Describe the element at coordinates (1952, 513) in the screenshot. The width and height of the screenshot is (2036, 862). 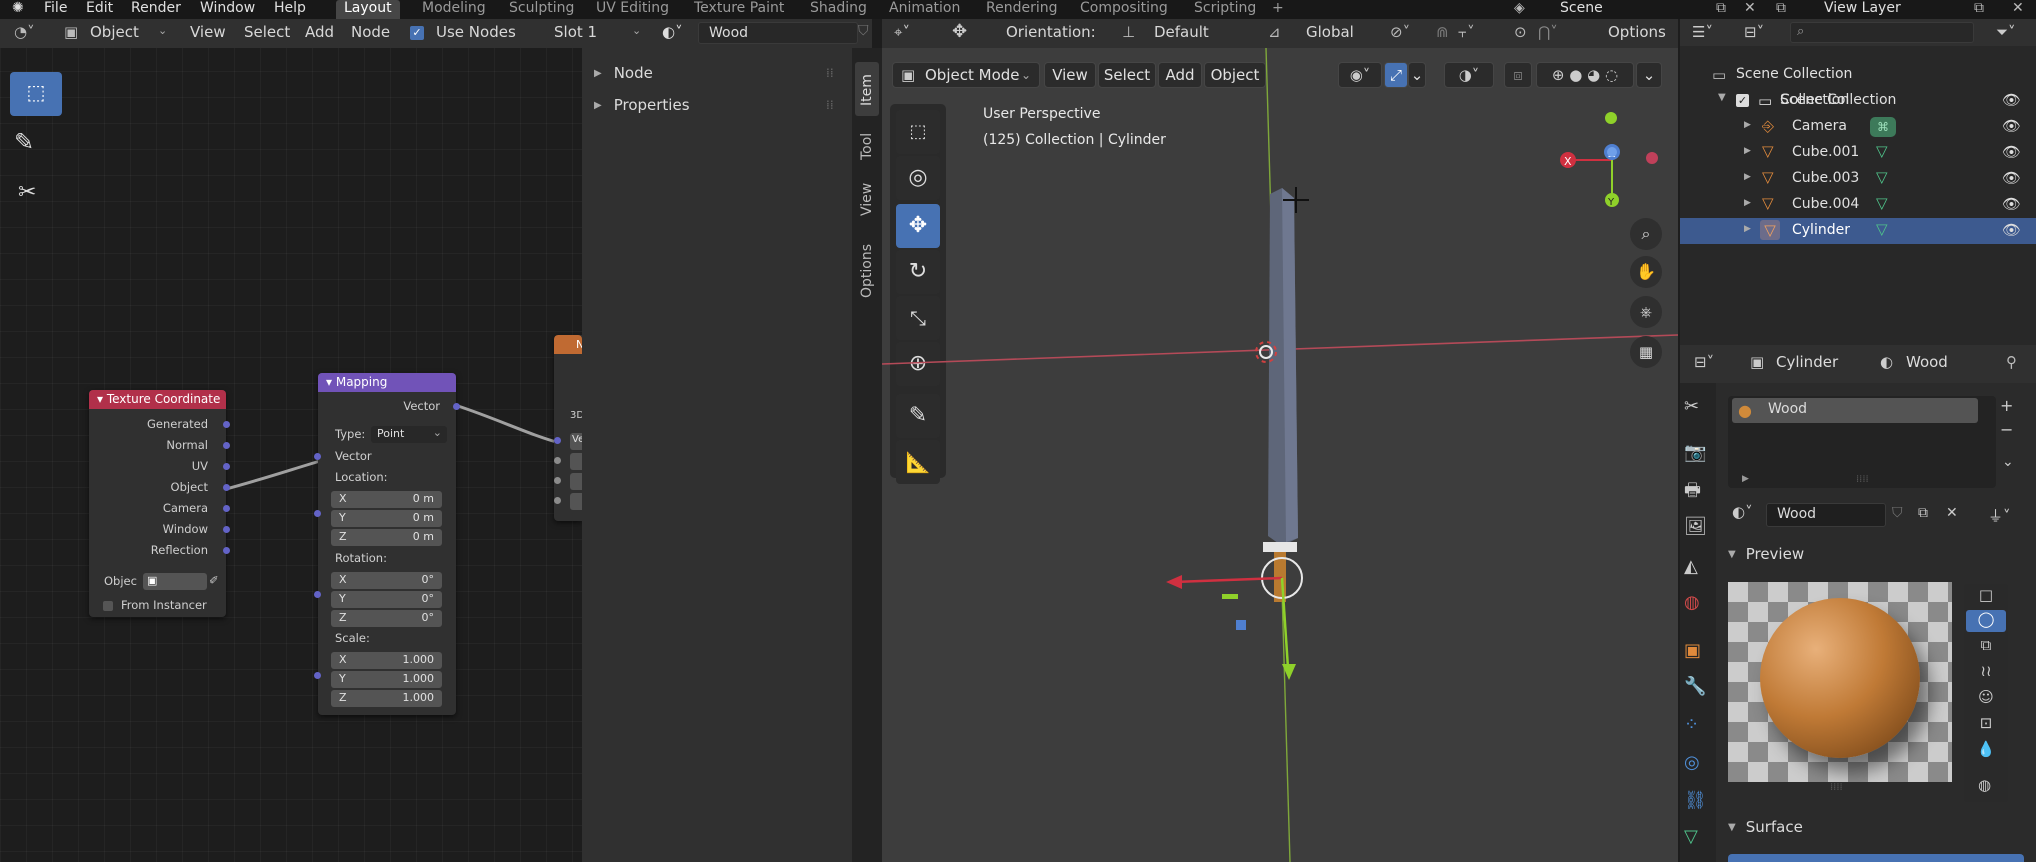
I see `unlink-material-icon: ✕` at that location.